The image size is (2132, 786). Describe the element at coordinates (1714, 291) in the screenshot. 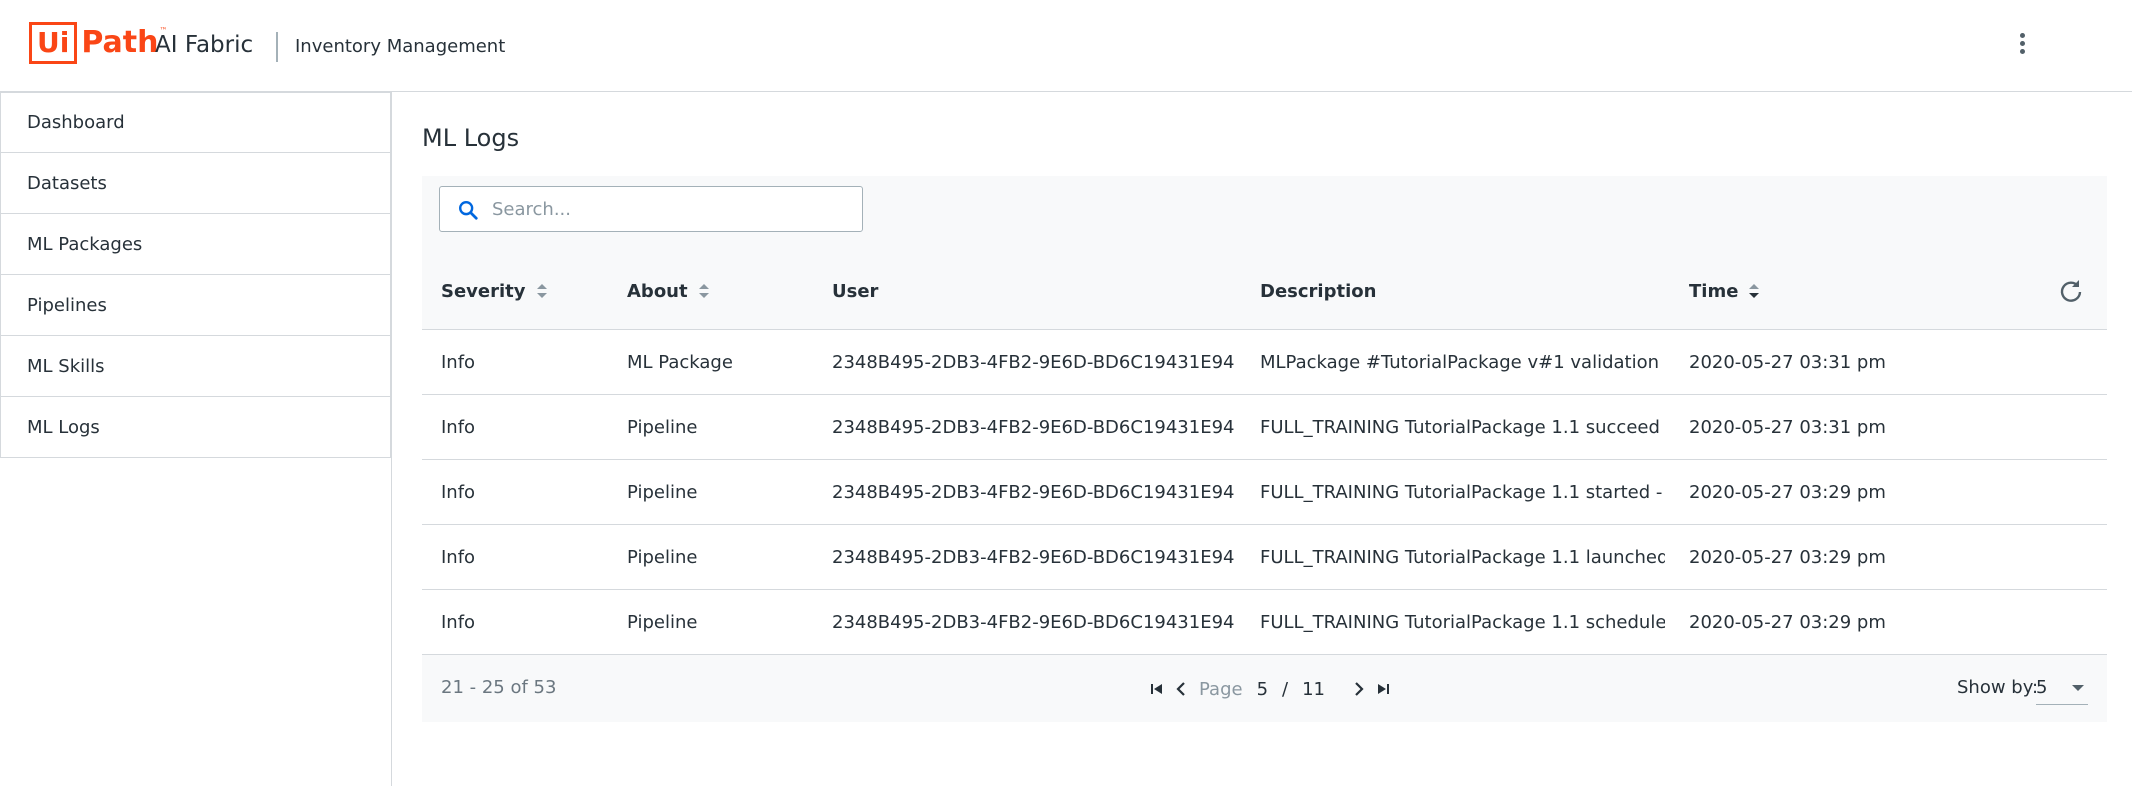

I see `column-header-label: Time` at that location.